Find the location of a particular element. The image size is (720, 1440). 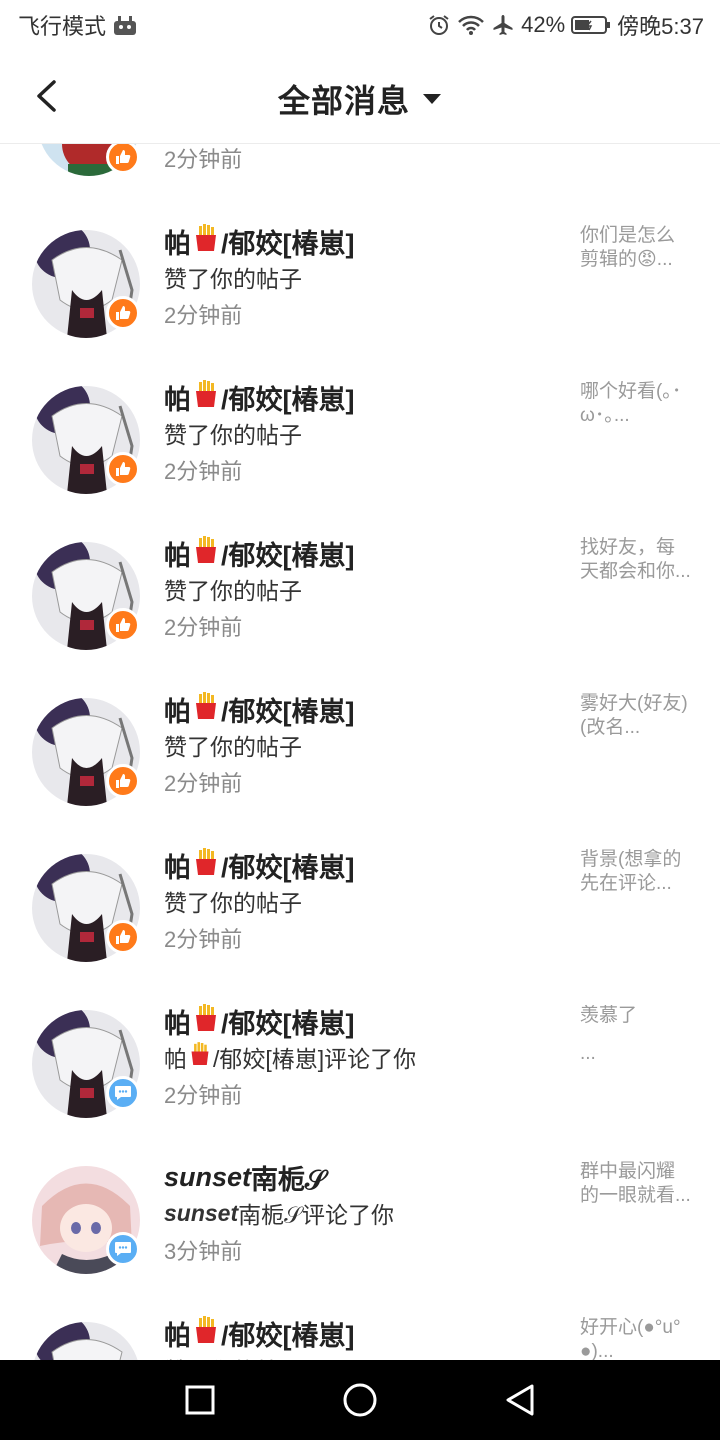

home-icon is located at coordinates (360, 1400).